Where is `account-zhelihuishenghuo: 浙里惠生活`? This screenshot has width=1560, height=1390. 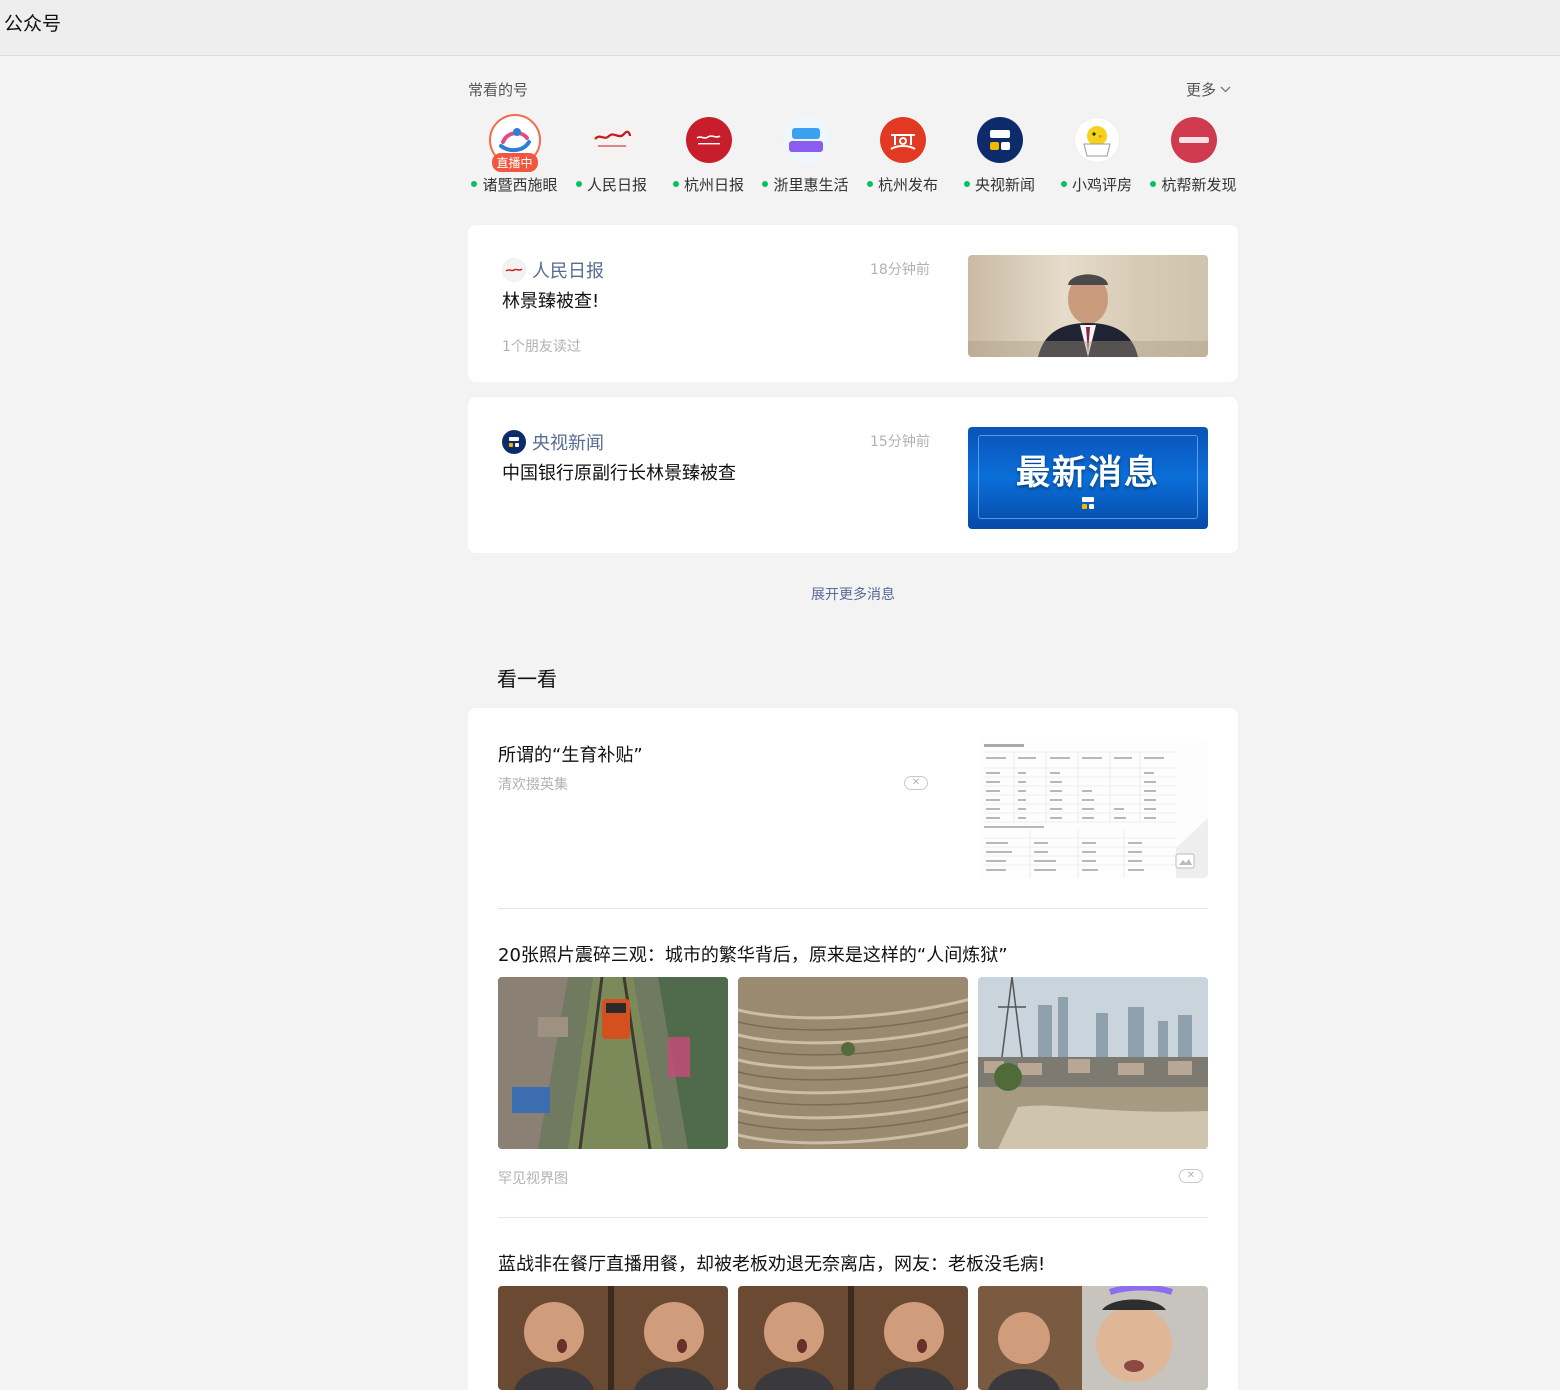 account-zhelihuishenghuo: 浙里惠生活 is located at coordinates (805, 154).